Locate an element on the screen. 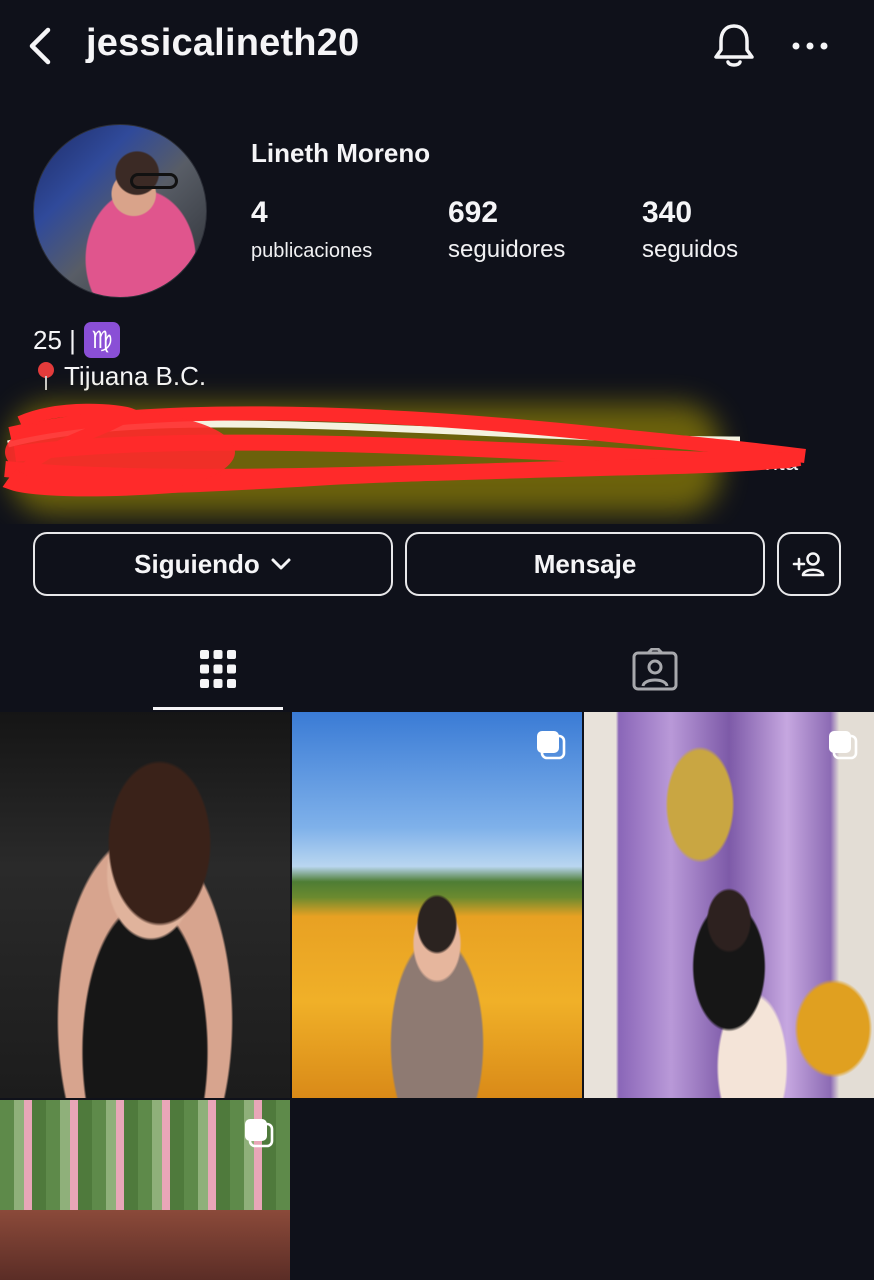 The image size is (874, 1280). bio-age-text: 25 | is located at coordinates (54, 339).